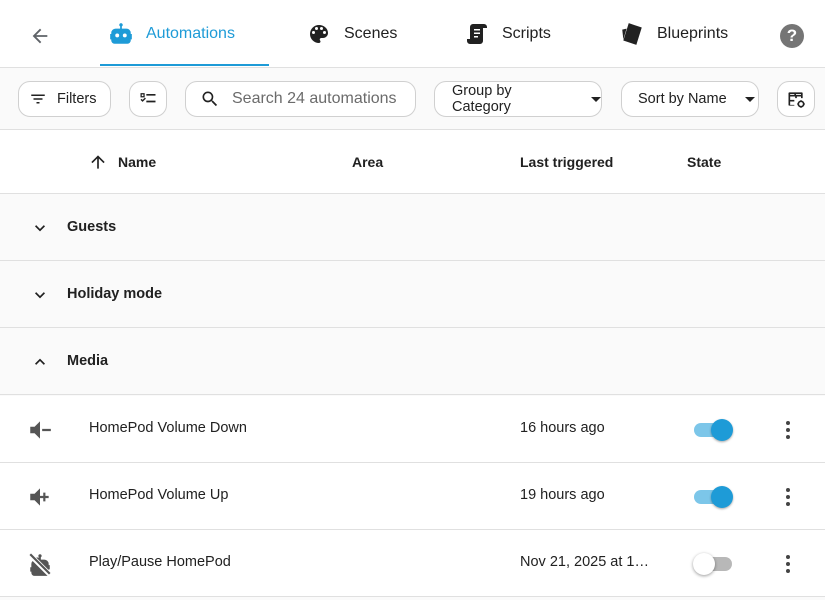 The image size is (825, 600). I want to click on group-by-label: Group by Category, so click(482, 99).